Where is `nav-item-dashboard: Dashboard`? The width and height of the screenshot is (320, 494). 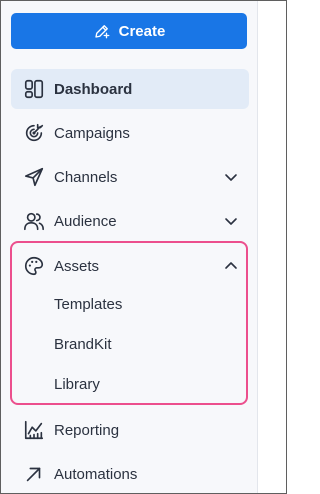 nav-item-dashboard: Dashboard is located at coordinates (130, 89).